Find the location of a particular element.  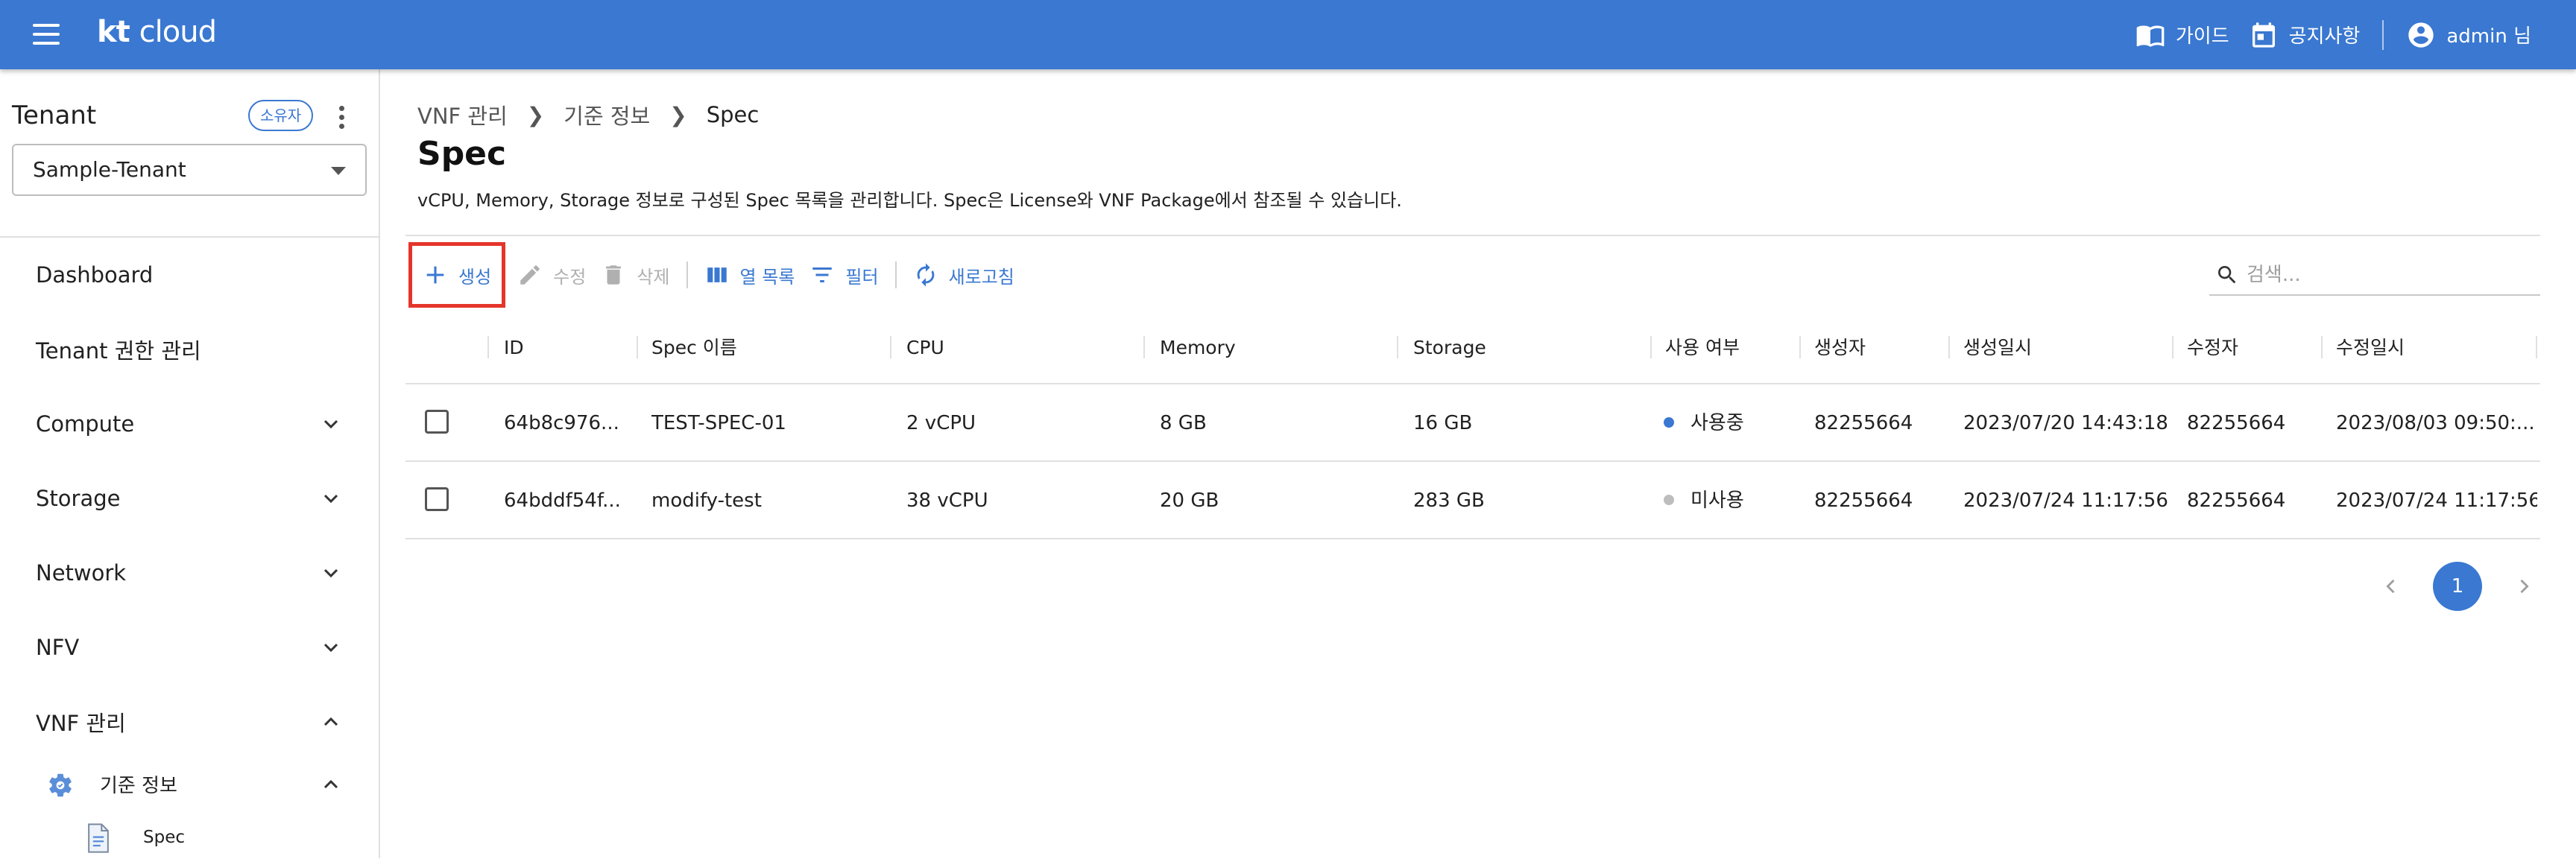

status-dot-icon is located at coordinates (1669, 422).